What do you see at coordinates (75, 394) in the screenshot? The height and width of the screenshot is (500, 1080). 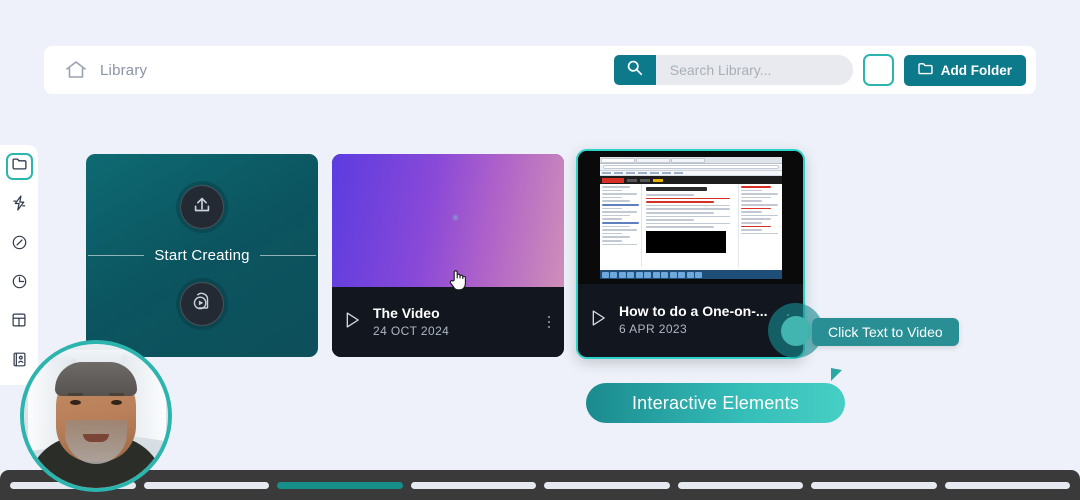 I see `presenter-brow-left` at bounding box center [75, 394].